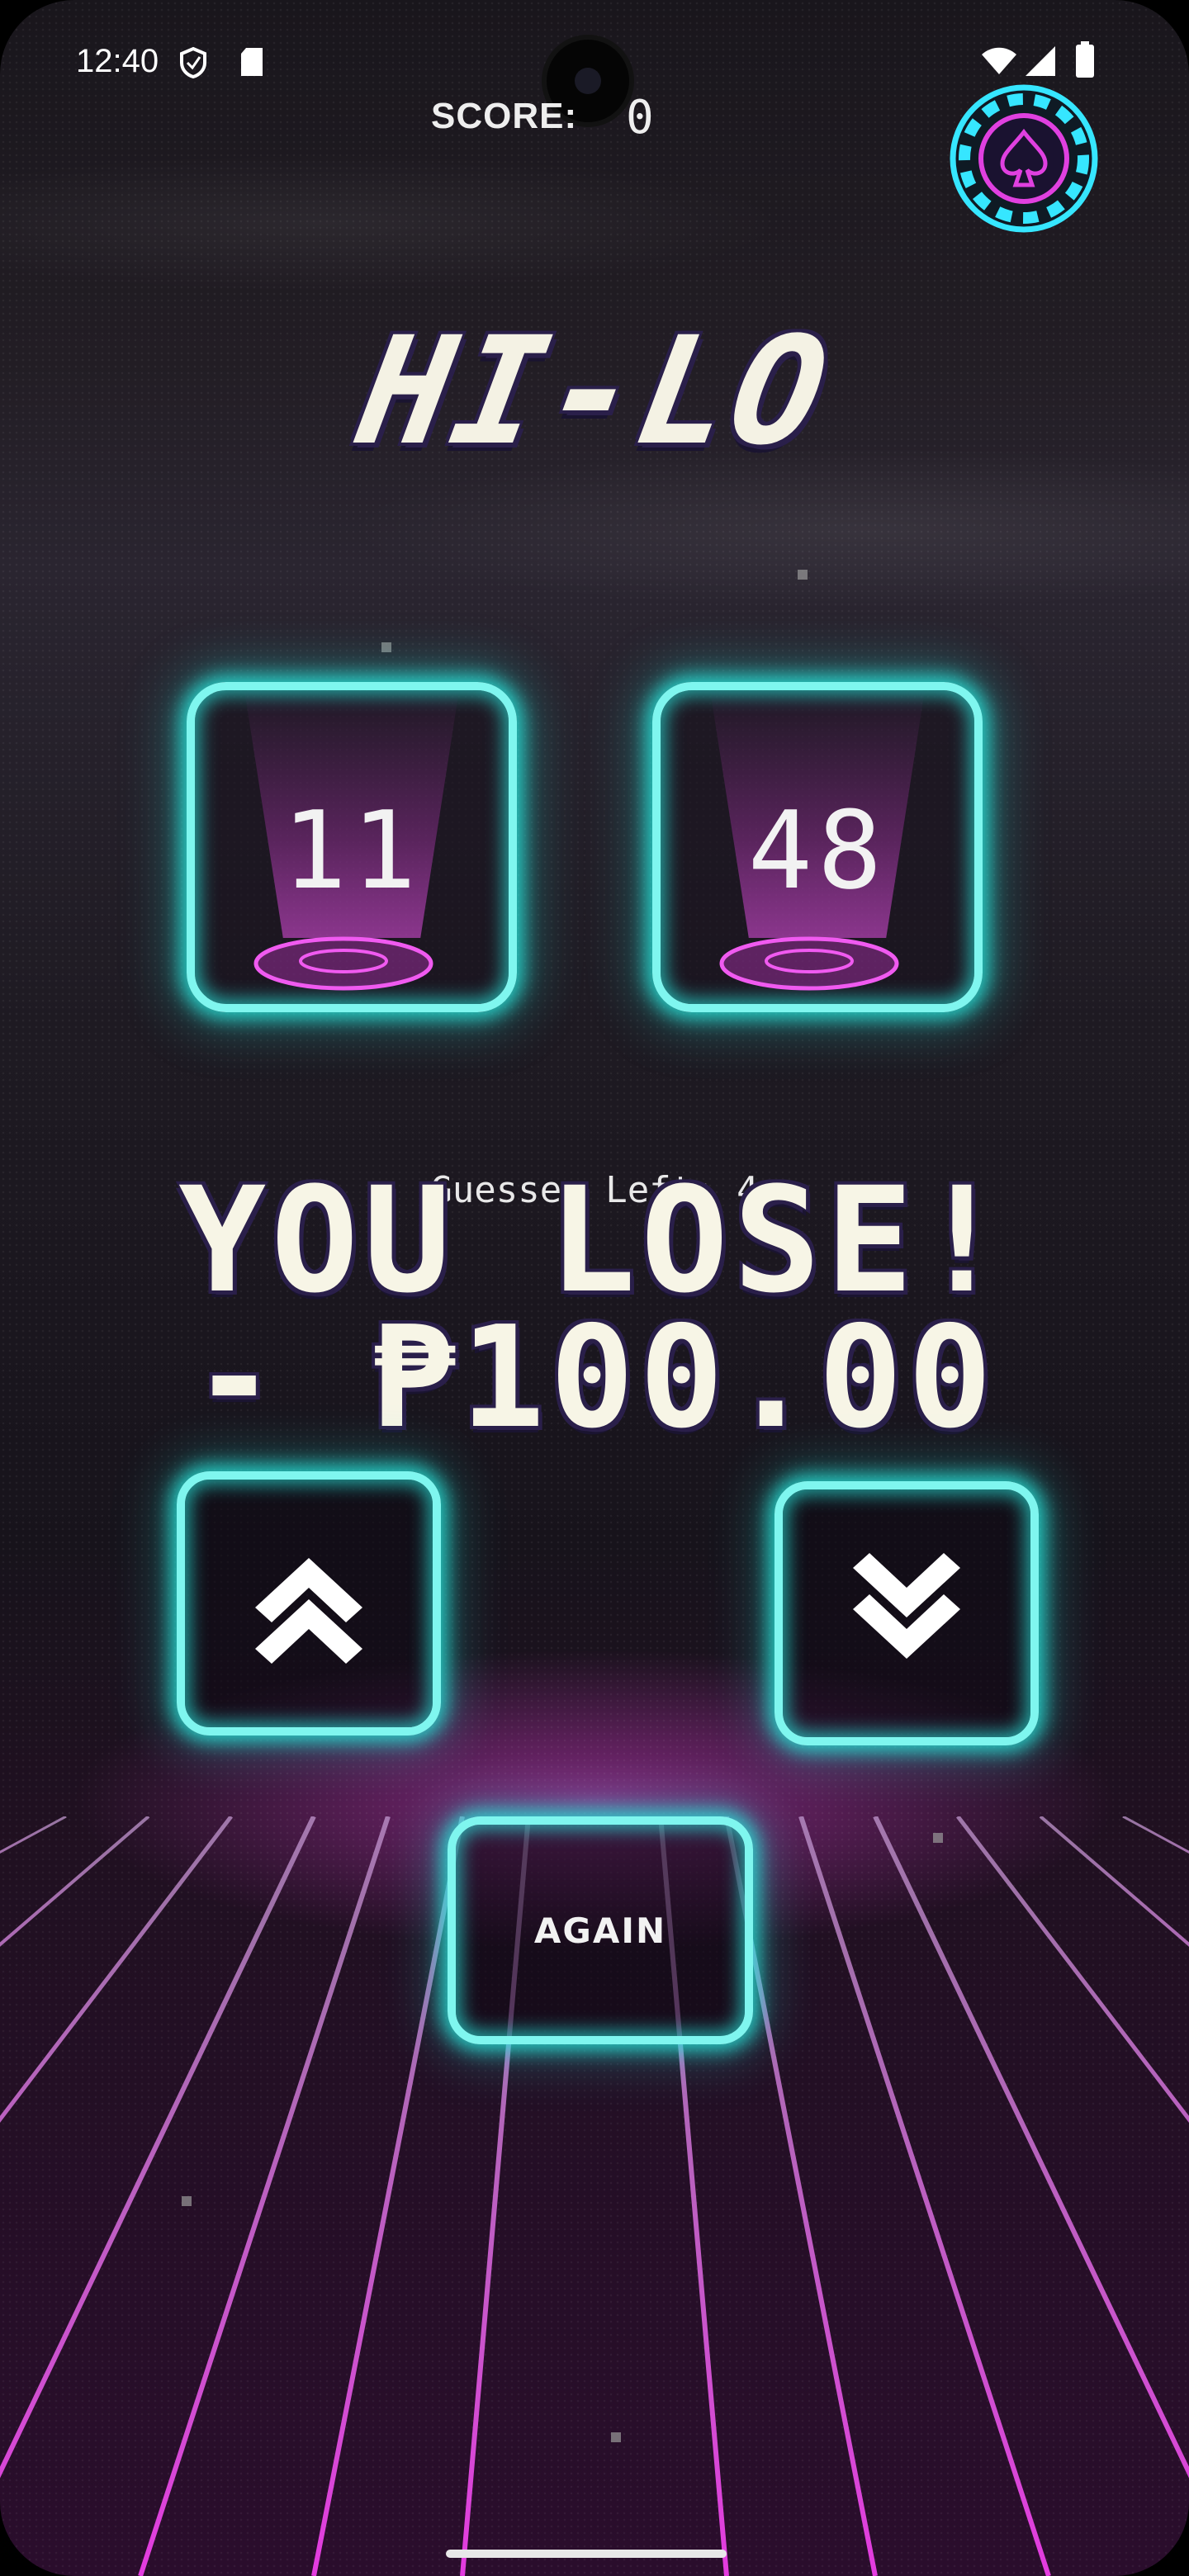  I want to click on battery-icon, so click(1085, 61).